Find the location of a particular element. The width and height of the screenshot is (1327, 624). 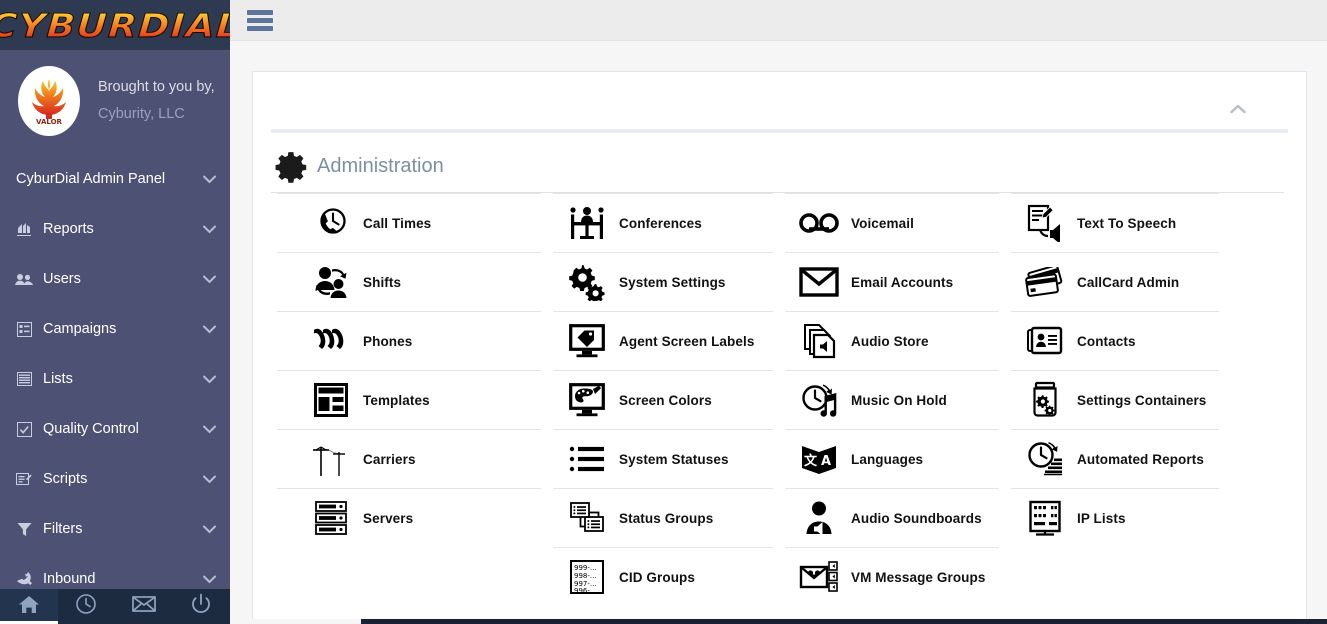

tile-status-groups: Status Groups is located at coordinates (663, 517).